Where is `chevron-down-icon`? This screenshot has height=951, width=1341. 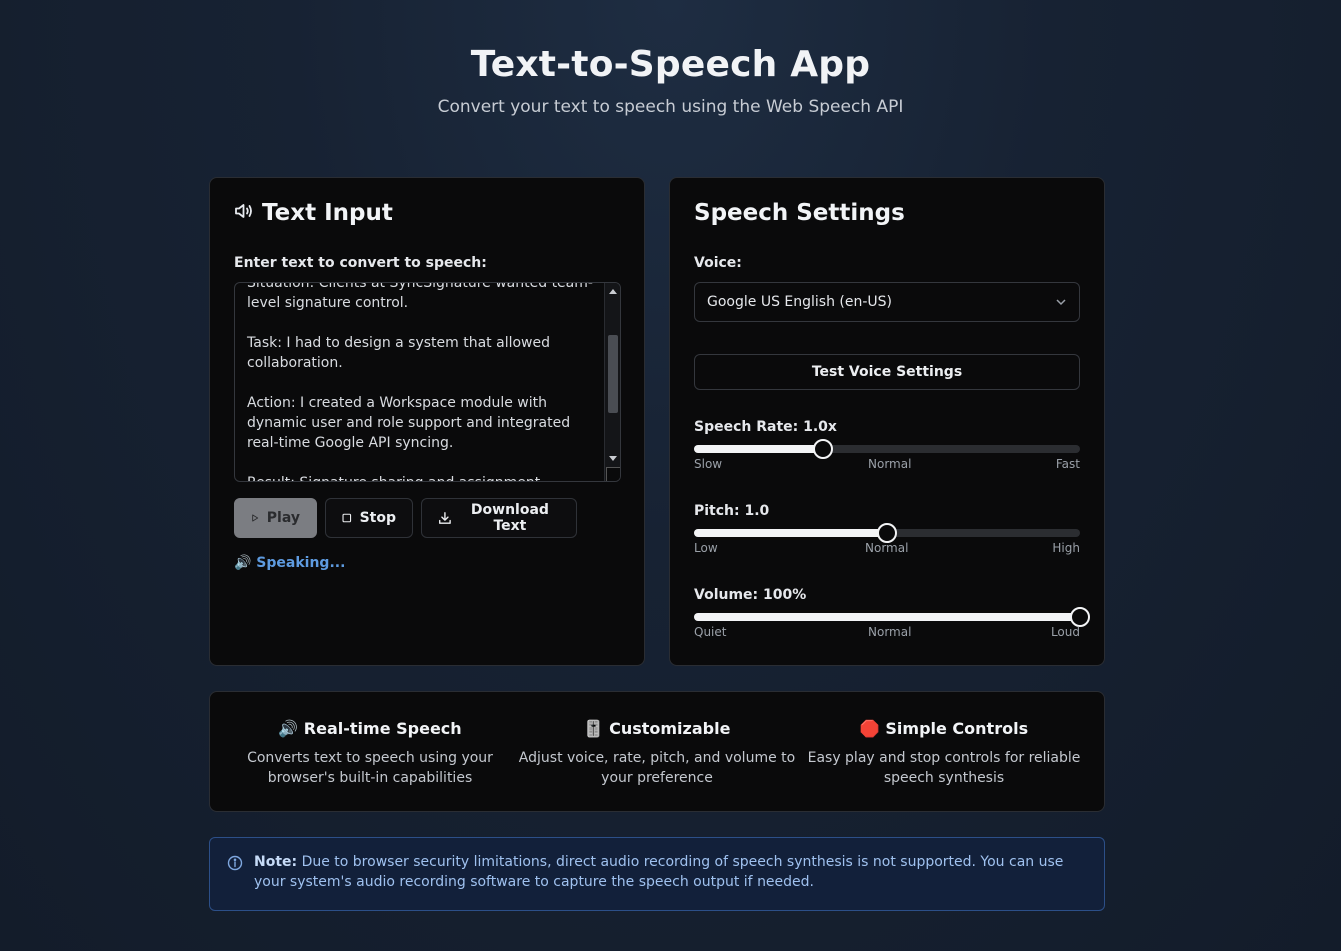 chevron-down-icon is located at coordinates (1061, 302).